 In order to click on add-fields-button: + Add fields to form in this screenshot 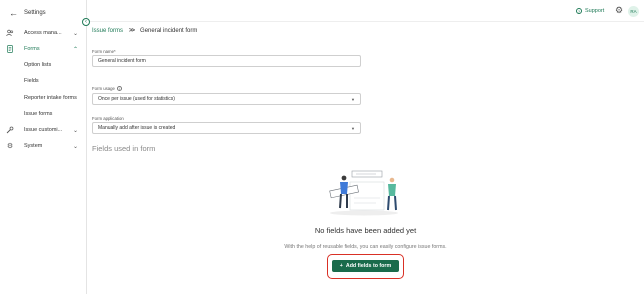, I will do `click(365, 266)`.